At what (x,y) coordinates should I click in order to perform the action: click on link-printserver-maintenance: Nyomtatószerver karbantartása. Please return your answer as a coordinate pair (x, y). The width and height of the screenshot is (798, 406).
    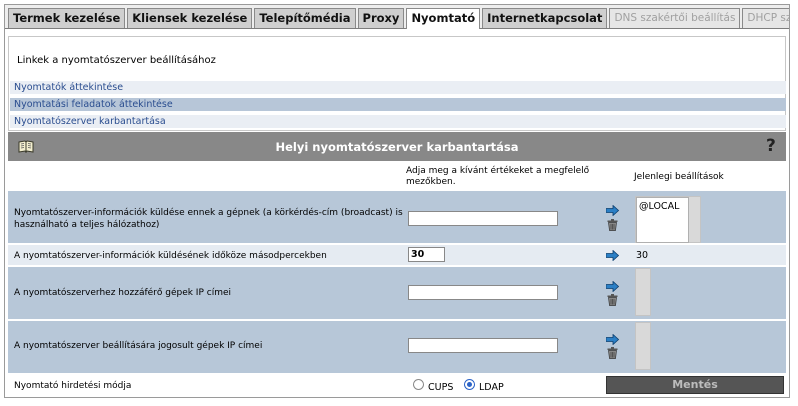
    Looking at the image, I should click on (398, 121).